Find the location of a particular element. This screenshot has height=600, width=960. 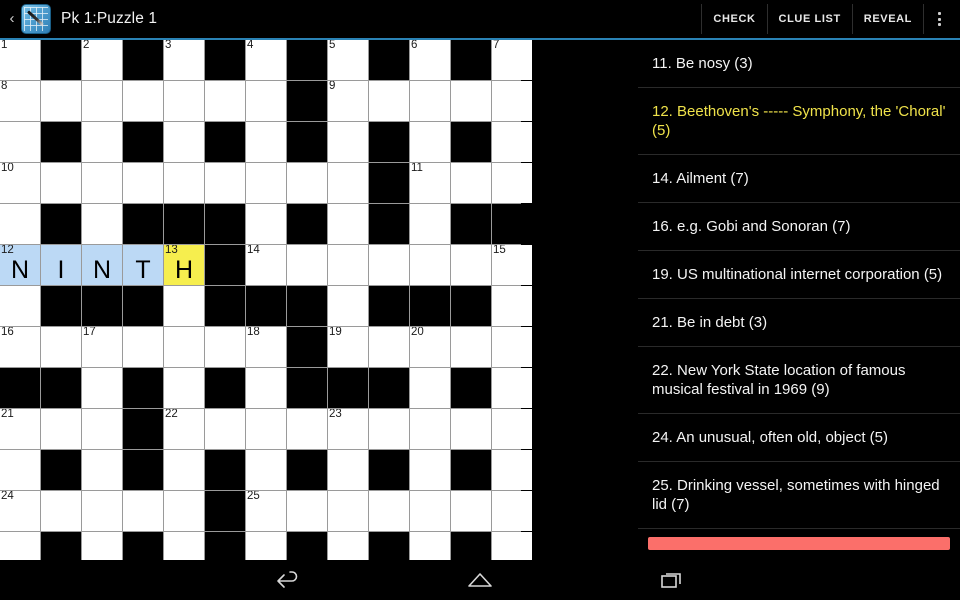

up-navigation-button: ‹ is located at coordinates (12, 19).